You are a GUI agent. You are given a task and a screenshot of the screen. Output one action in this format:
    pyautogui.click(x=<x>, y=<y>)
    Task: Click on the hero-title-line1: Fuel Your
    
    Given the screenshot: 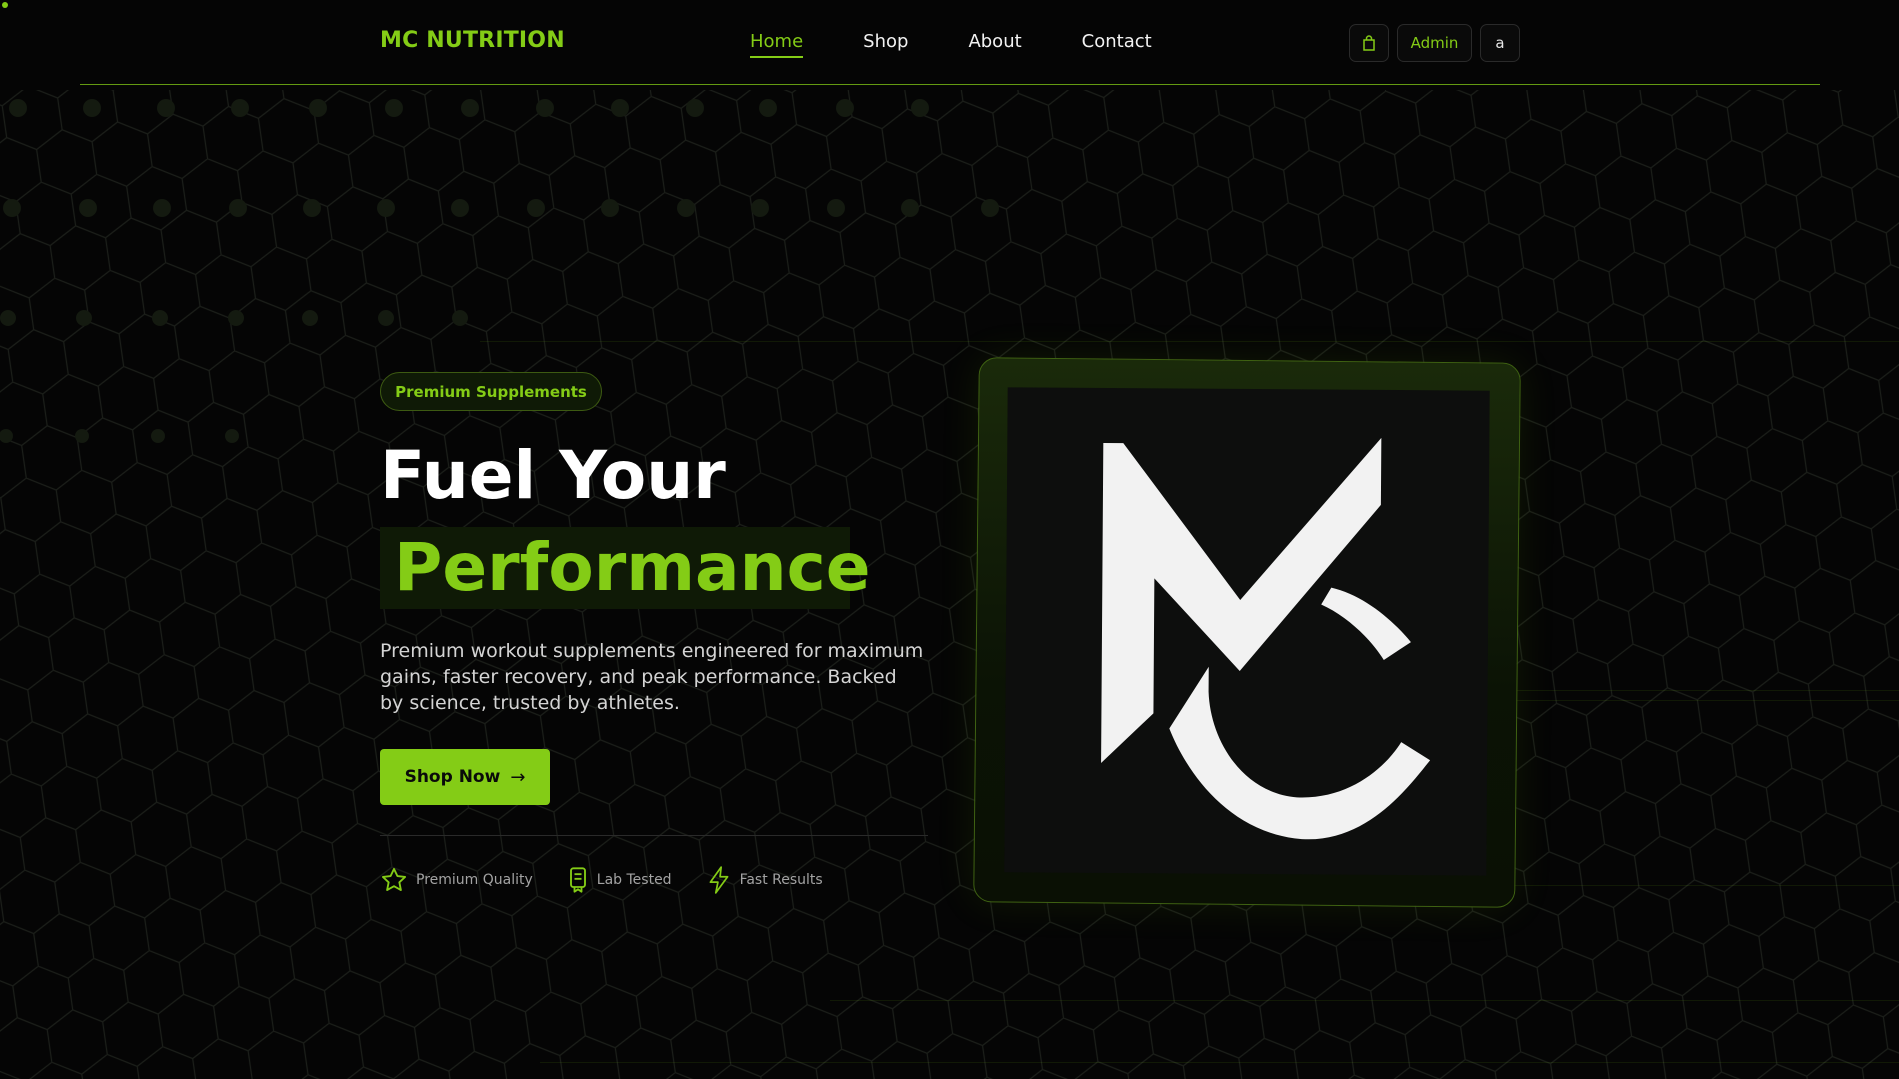 What is the action you would take?
    pyautogui.click(x=553, y=475)
    